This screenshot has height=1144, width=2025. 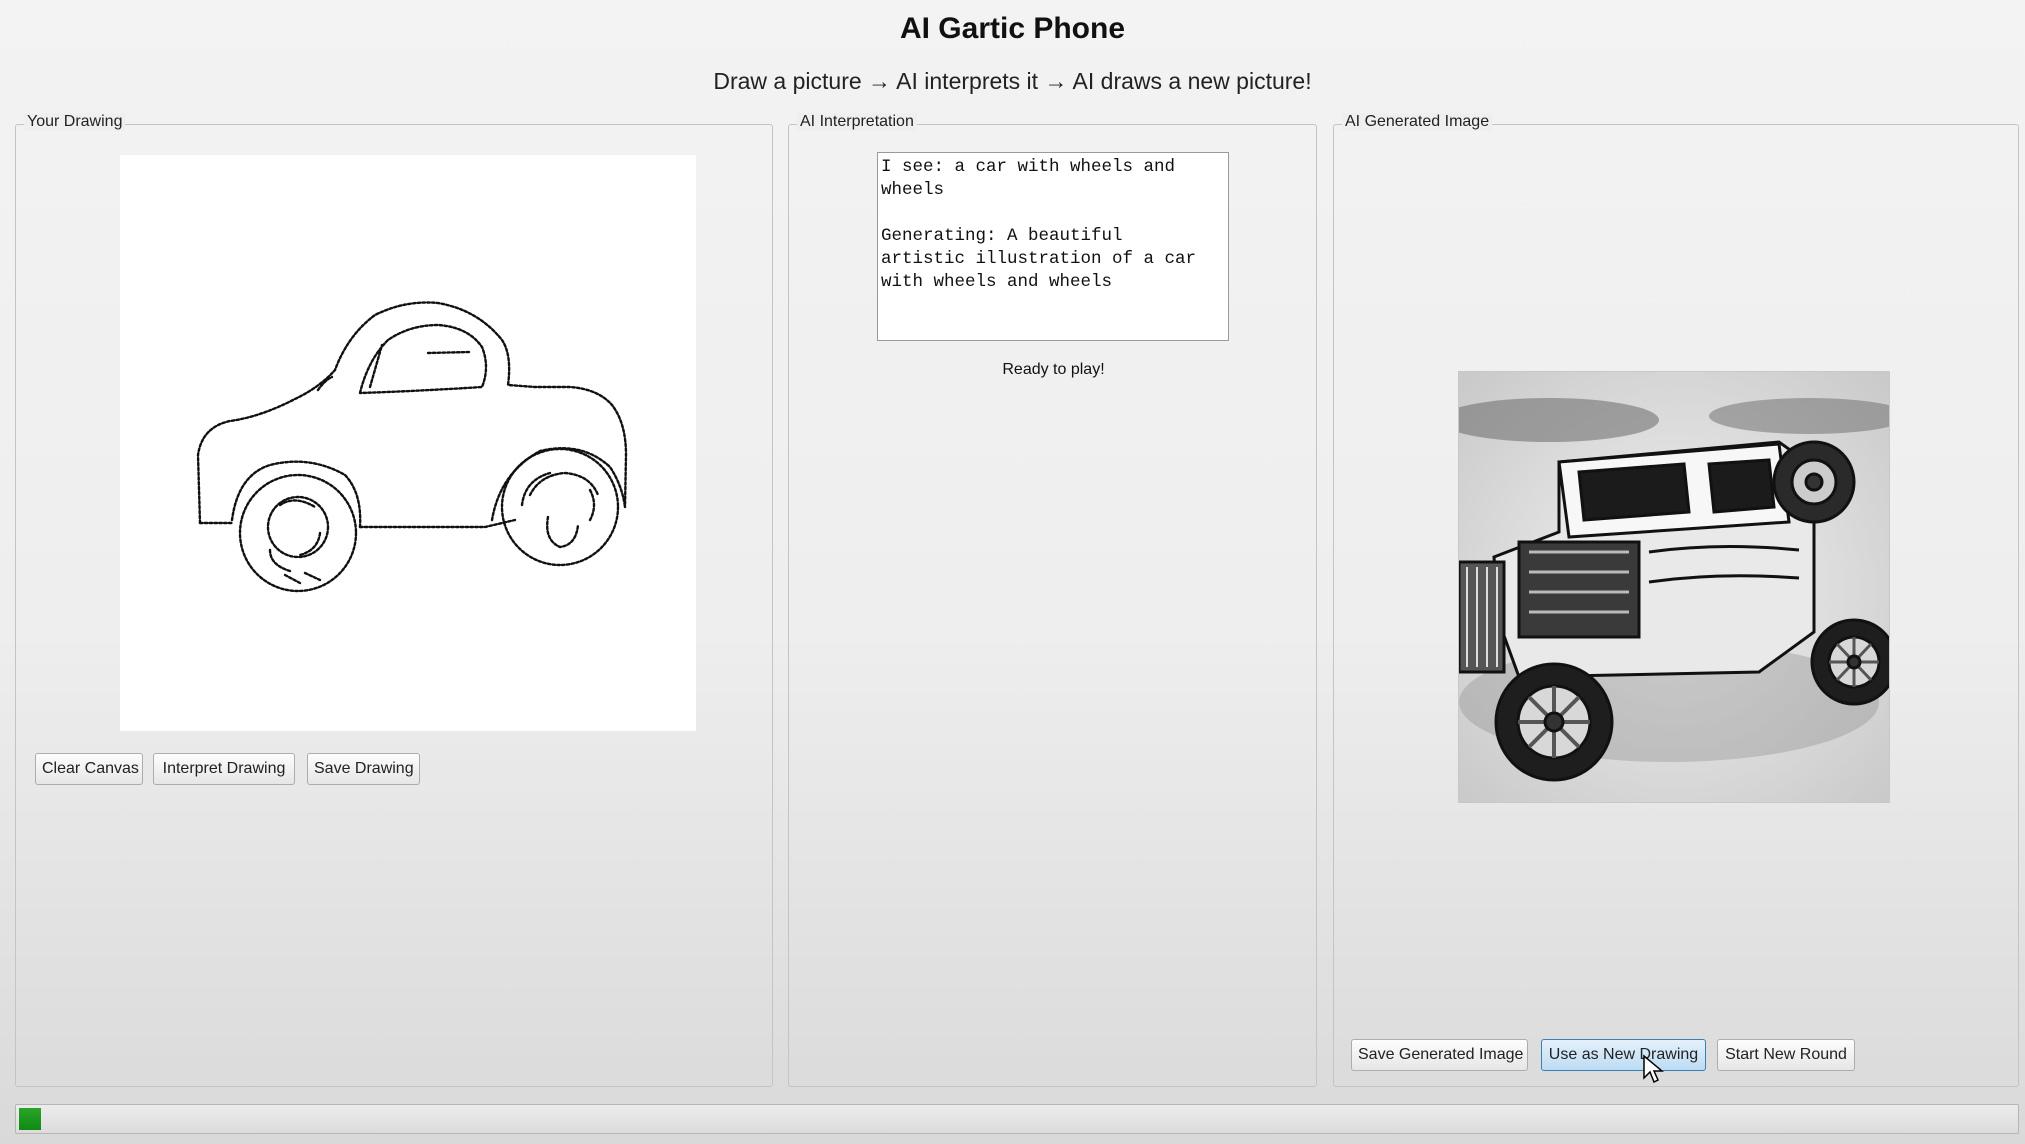 What do you see at coordinates (1053, 369) in the screenshot?
I see `status-text: Ready to play!` at bounding box center [1053, 369].